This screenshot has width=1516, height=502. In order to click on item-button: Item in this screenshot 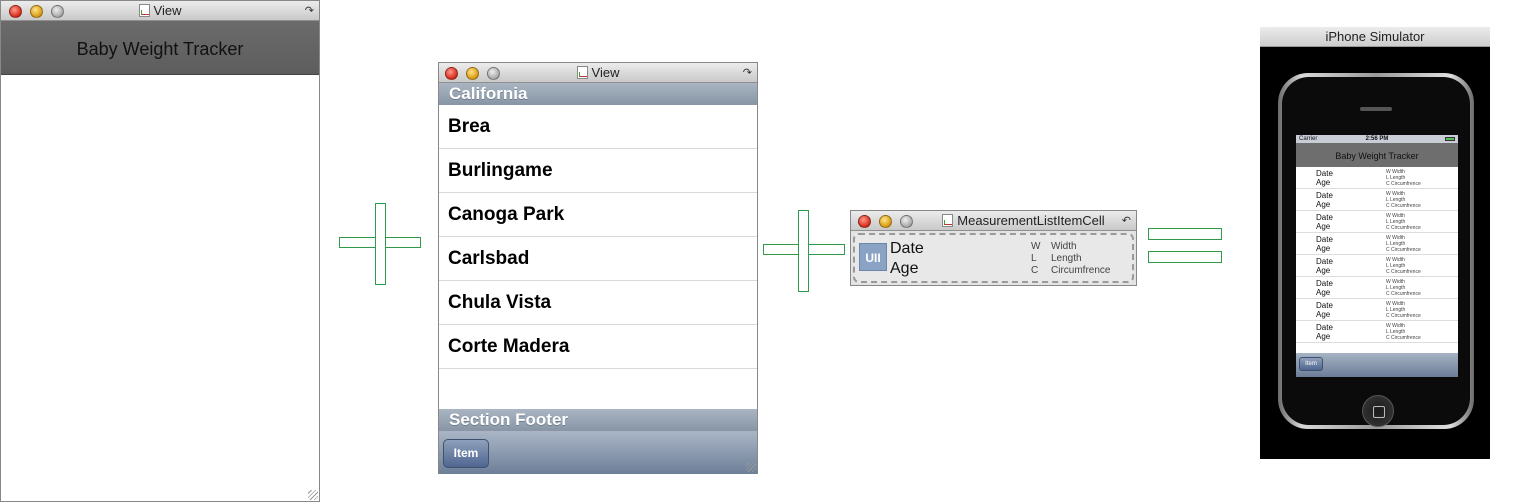, I will do `click(466, 453)`.